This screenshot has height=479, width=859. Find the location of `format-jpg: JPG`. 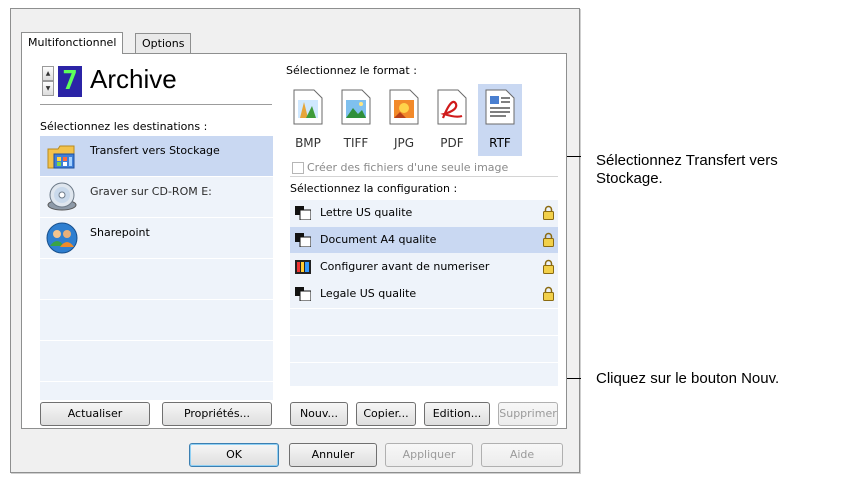

format-jpg: JPG is located at coordinates (404, 120).